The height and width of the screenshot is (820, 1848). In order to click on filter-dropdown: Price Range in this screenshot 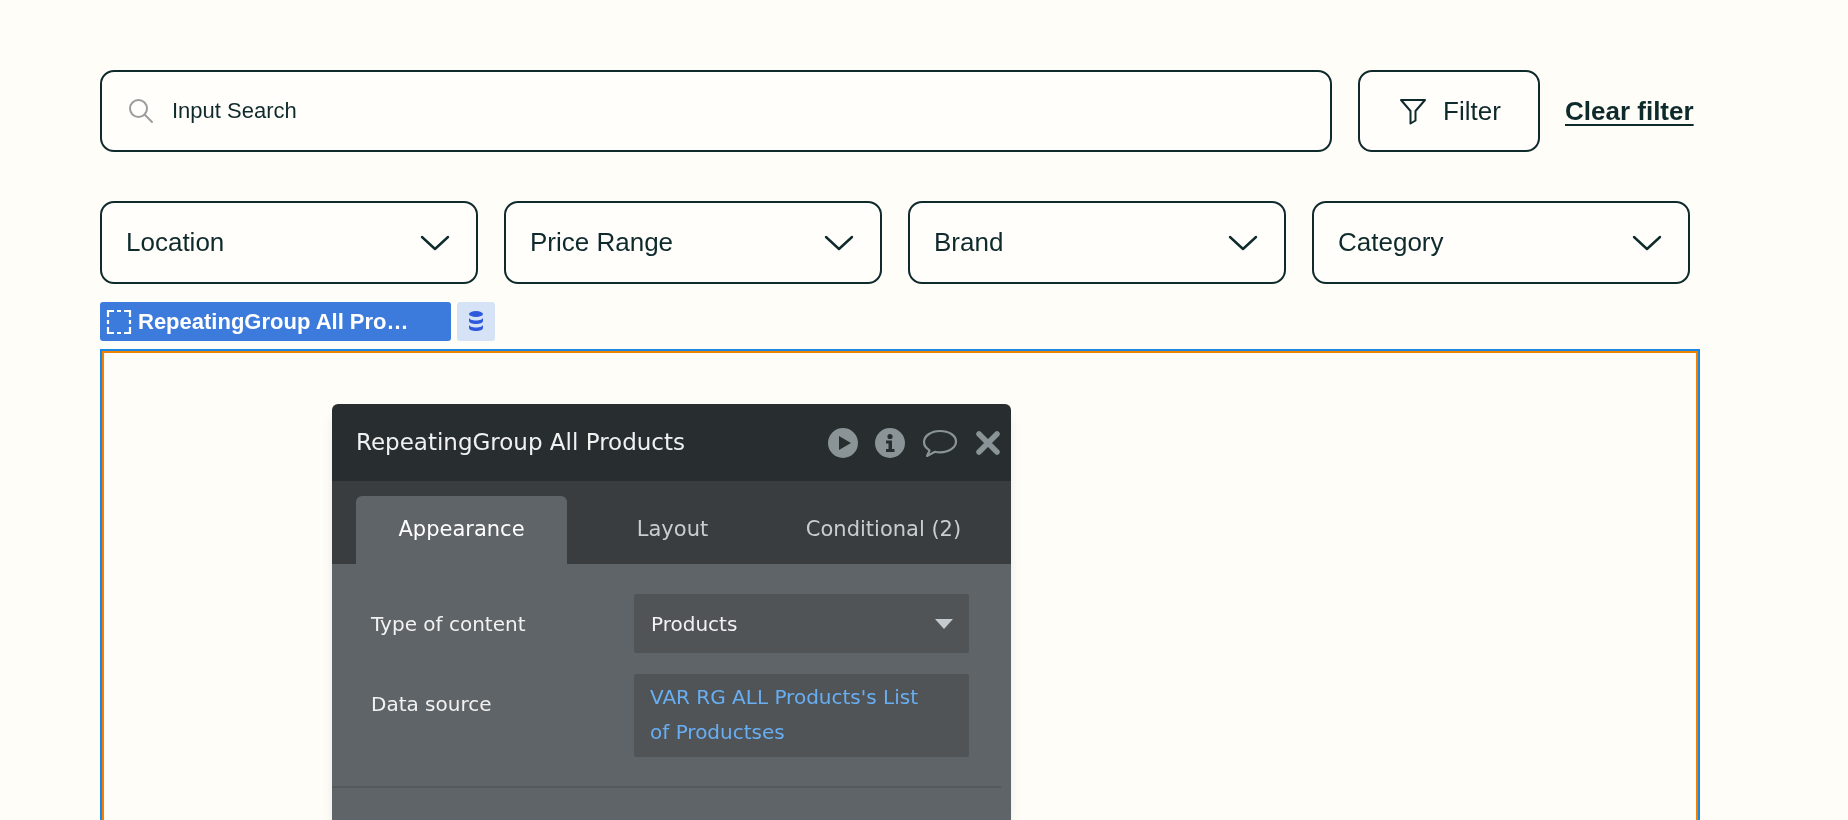, I will do `click(693, 242)`.